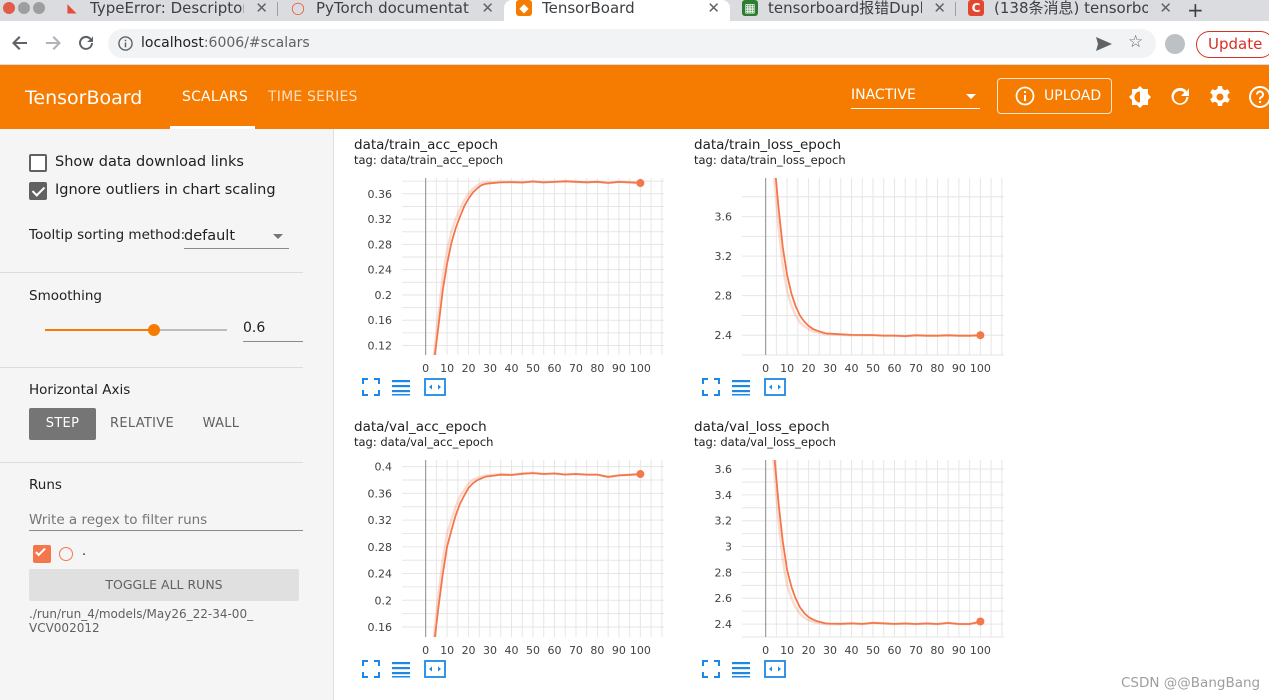 The image size is (1269, 700). What do you see at coordinates (490, 368) in the screenshot?
I see `x-tick-label: 30` at bounding box center [490, 368].